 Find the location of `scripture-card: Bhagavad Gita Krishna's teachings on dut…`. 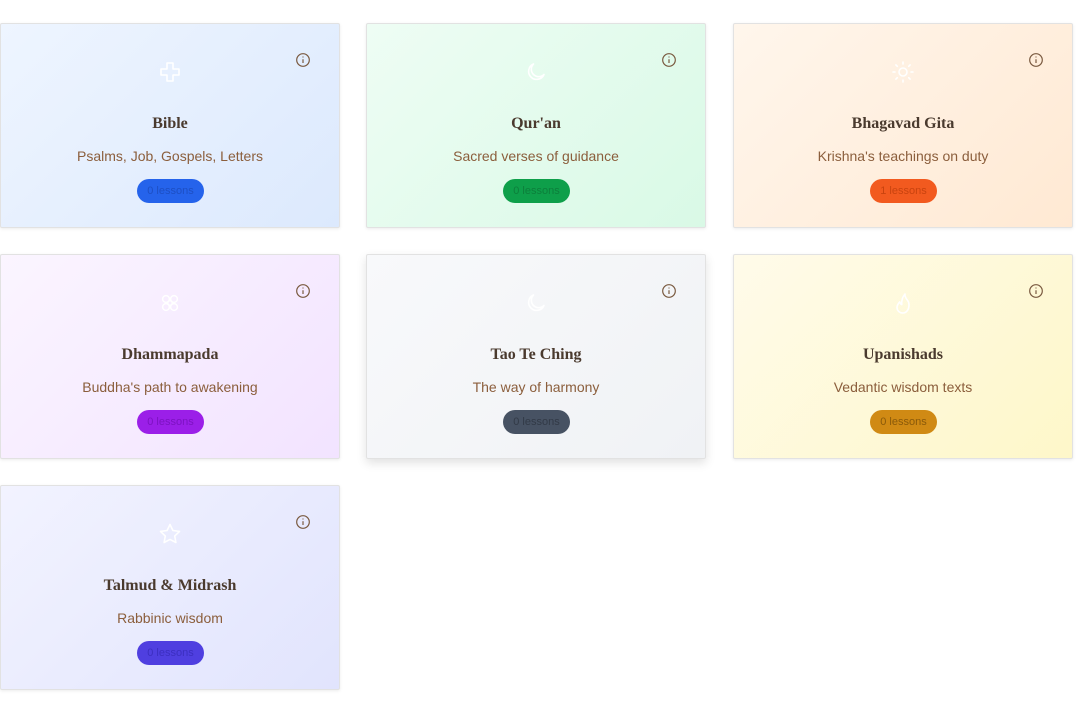

scripture-card: Bhagavad Gita Krishna's teachings on dut… is located at coordinates (903, 125).